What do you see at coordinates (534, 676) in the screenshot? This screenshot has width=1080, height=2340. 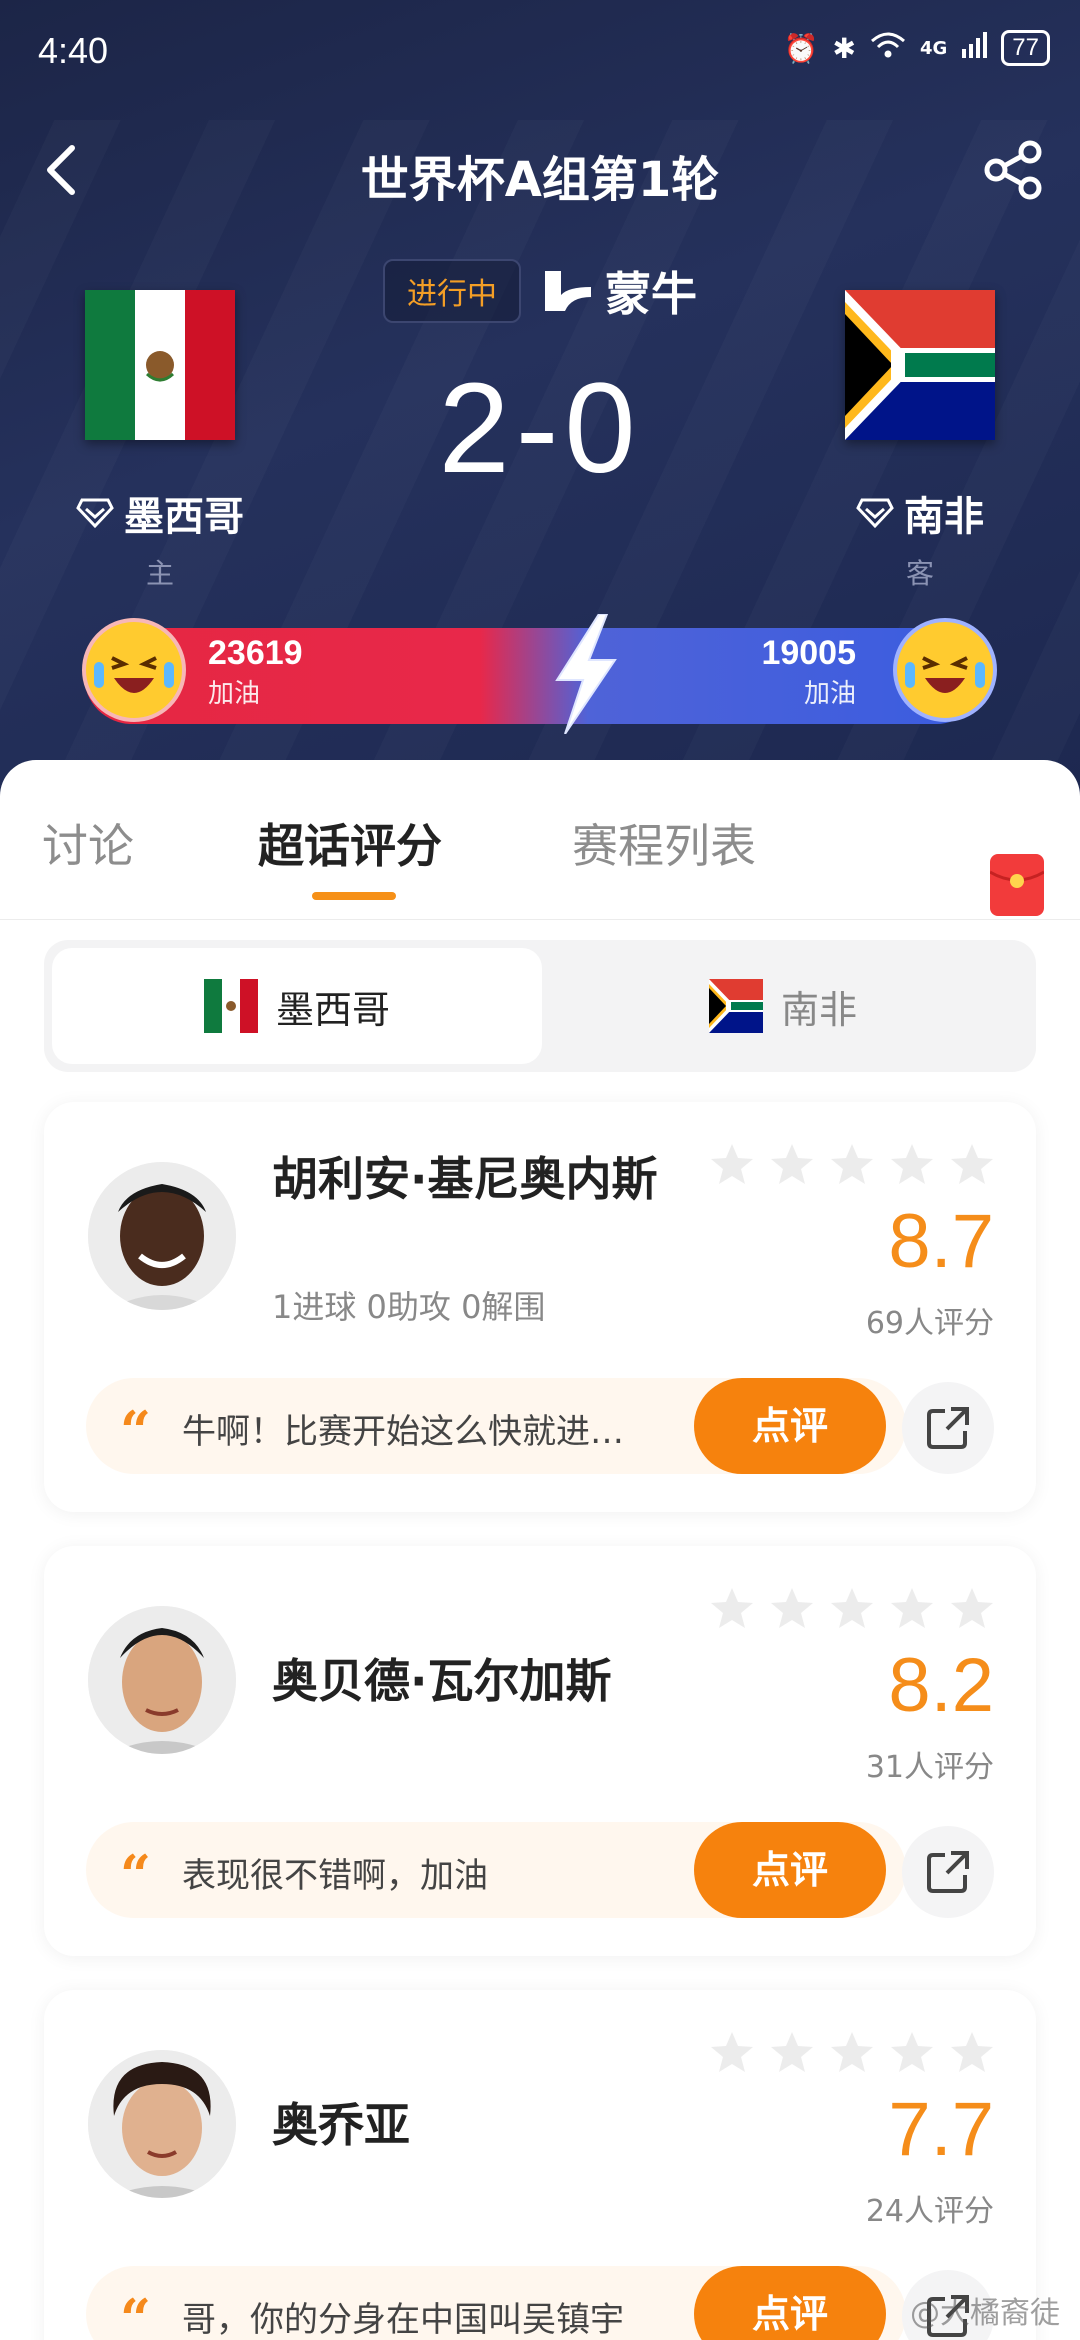 I see `cheer-bar: 23619 加油 19005 加油` at bounding box center [534, 676].